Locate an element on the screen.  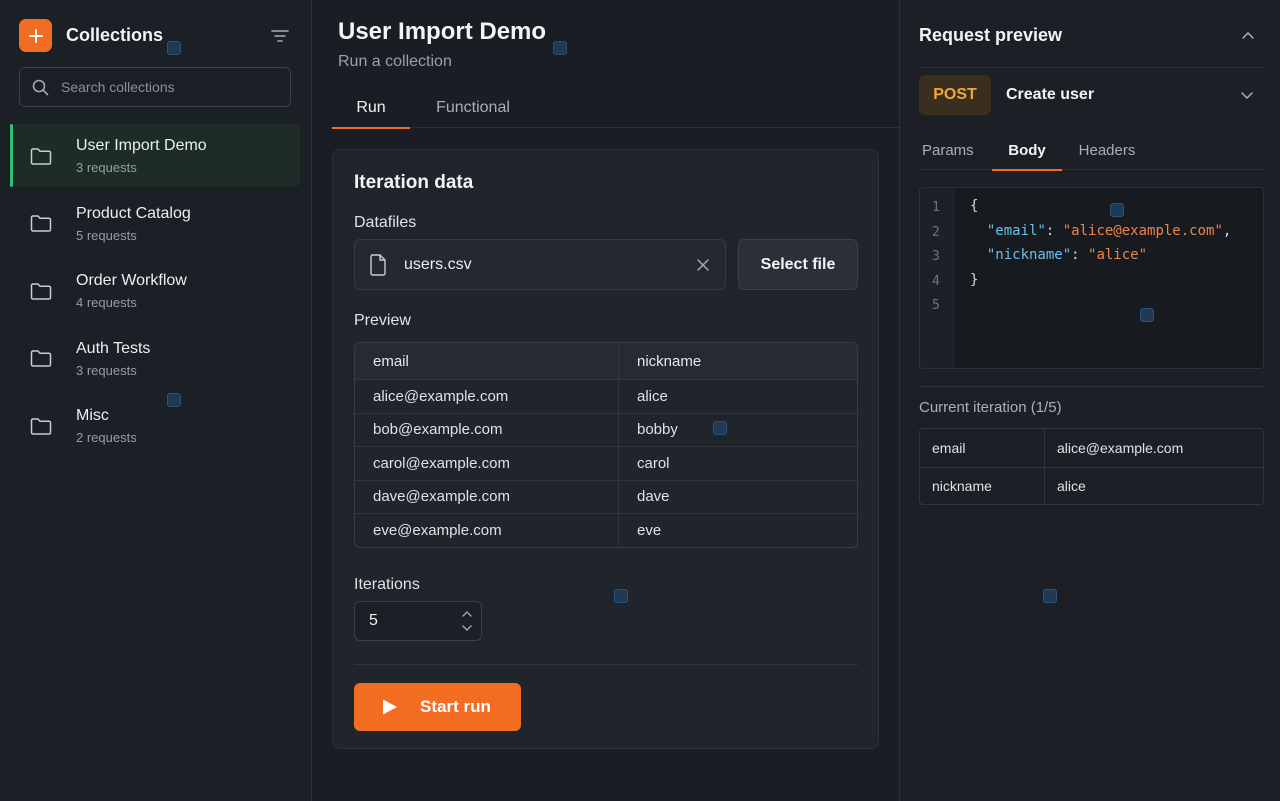
table-row: eve@example.com eve is located at coordinates (606, 530).